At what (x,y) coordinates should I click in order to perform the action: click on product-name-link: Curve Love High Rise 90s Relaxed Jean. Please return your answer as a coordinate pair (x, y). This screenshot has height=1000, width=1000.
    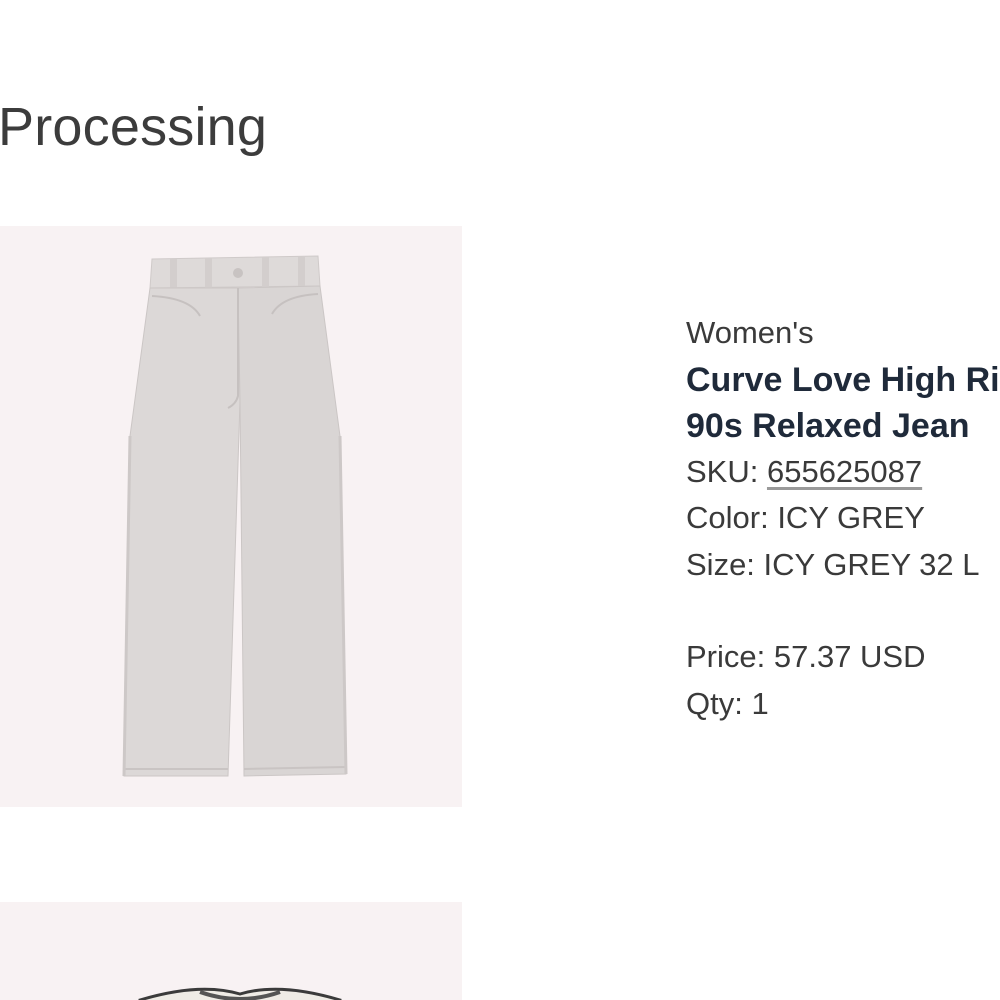
    Looking at the image, I should click on (843, 403).